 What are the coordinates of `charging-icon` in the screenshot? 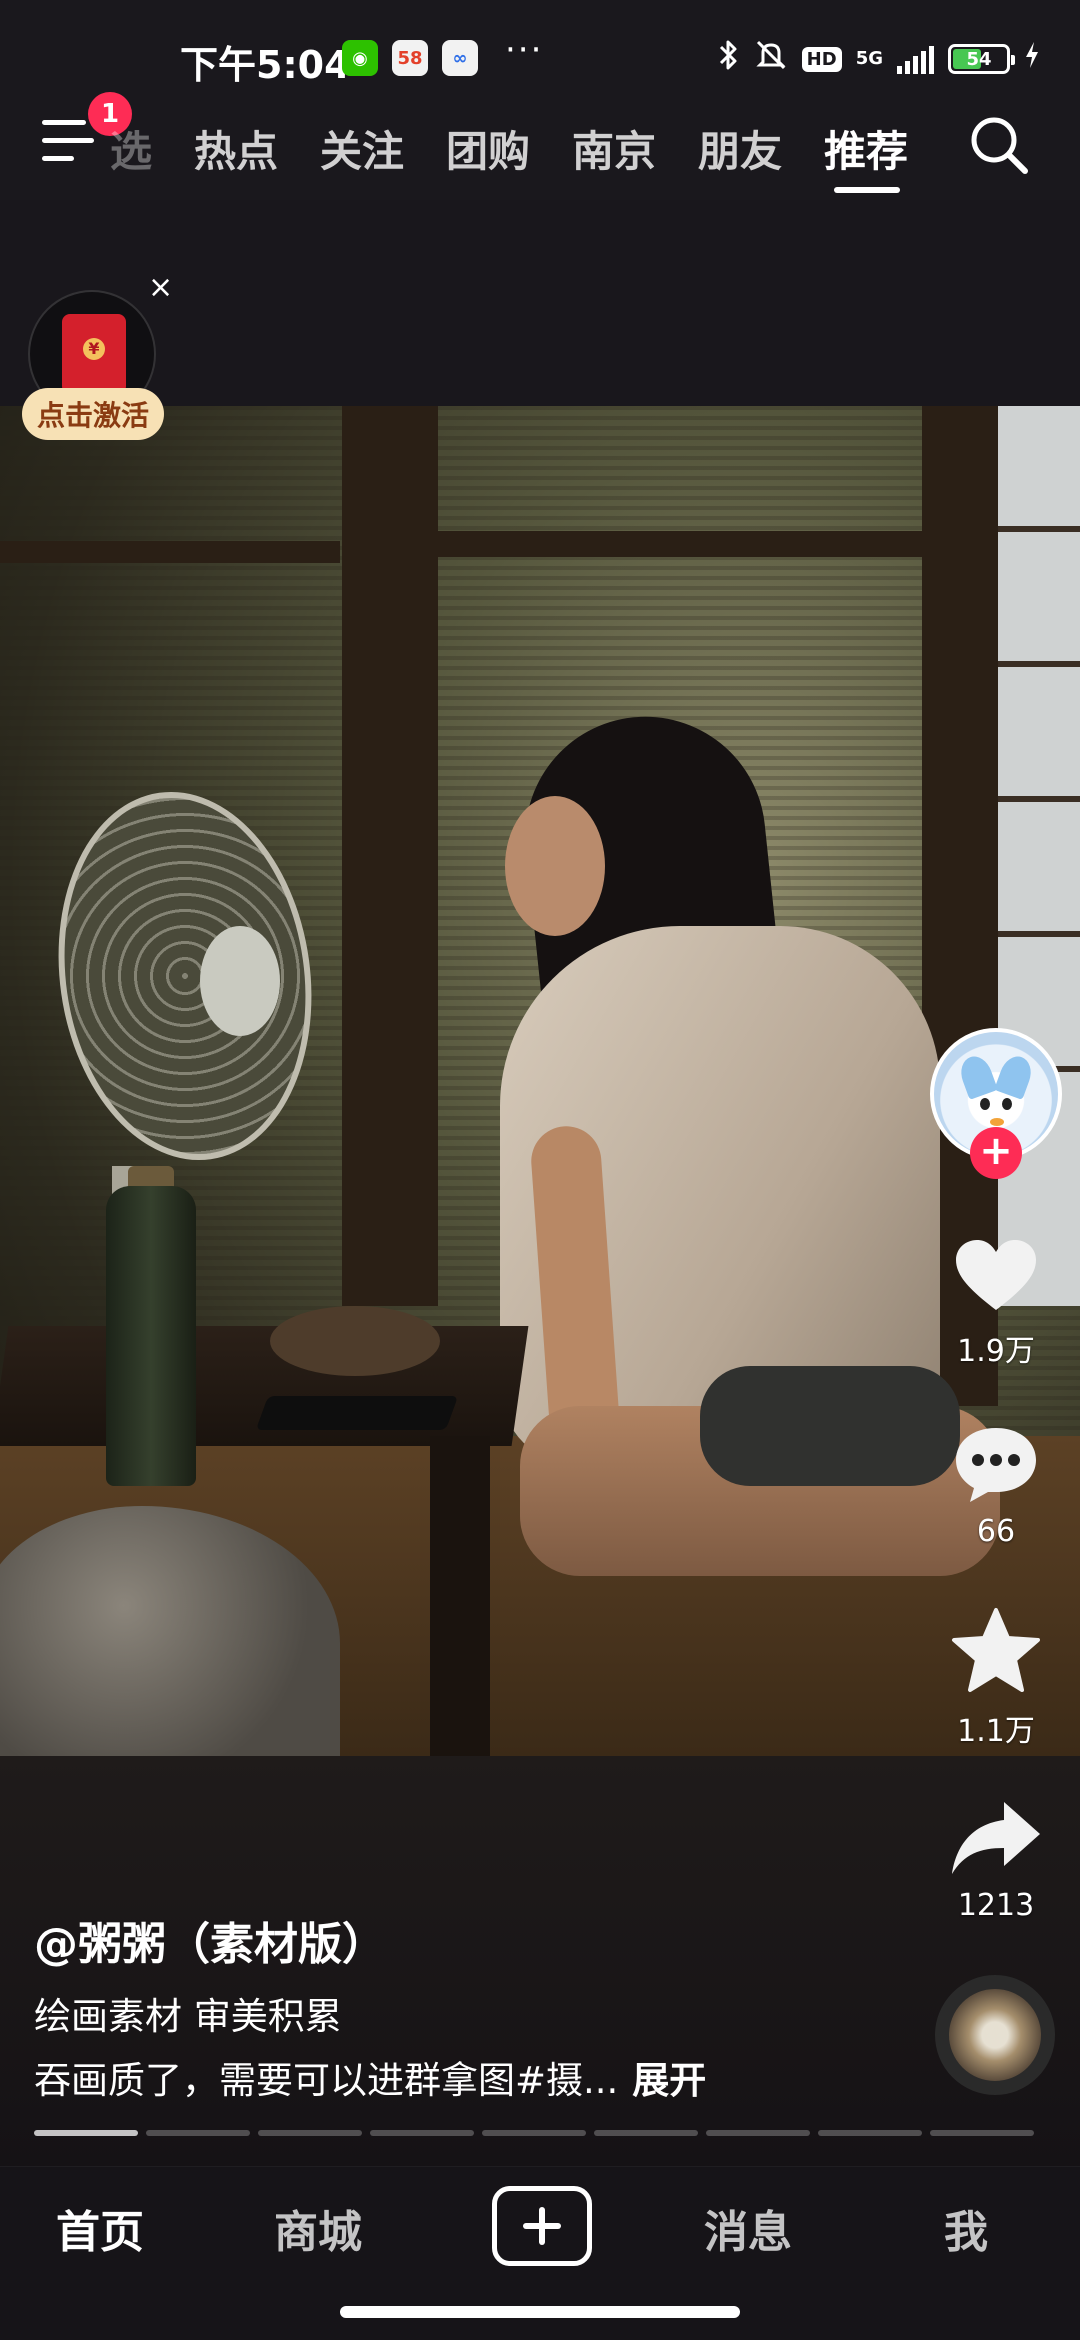 It's located at (1032, 59).